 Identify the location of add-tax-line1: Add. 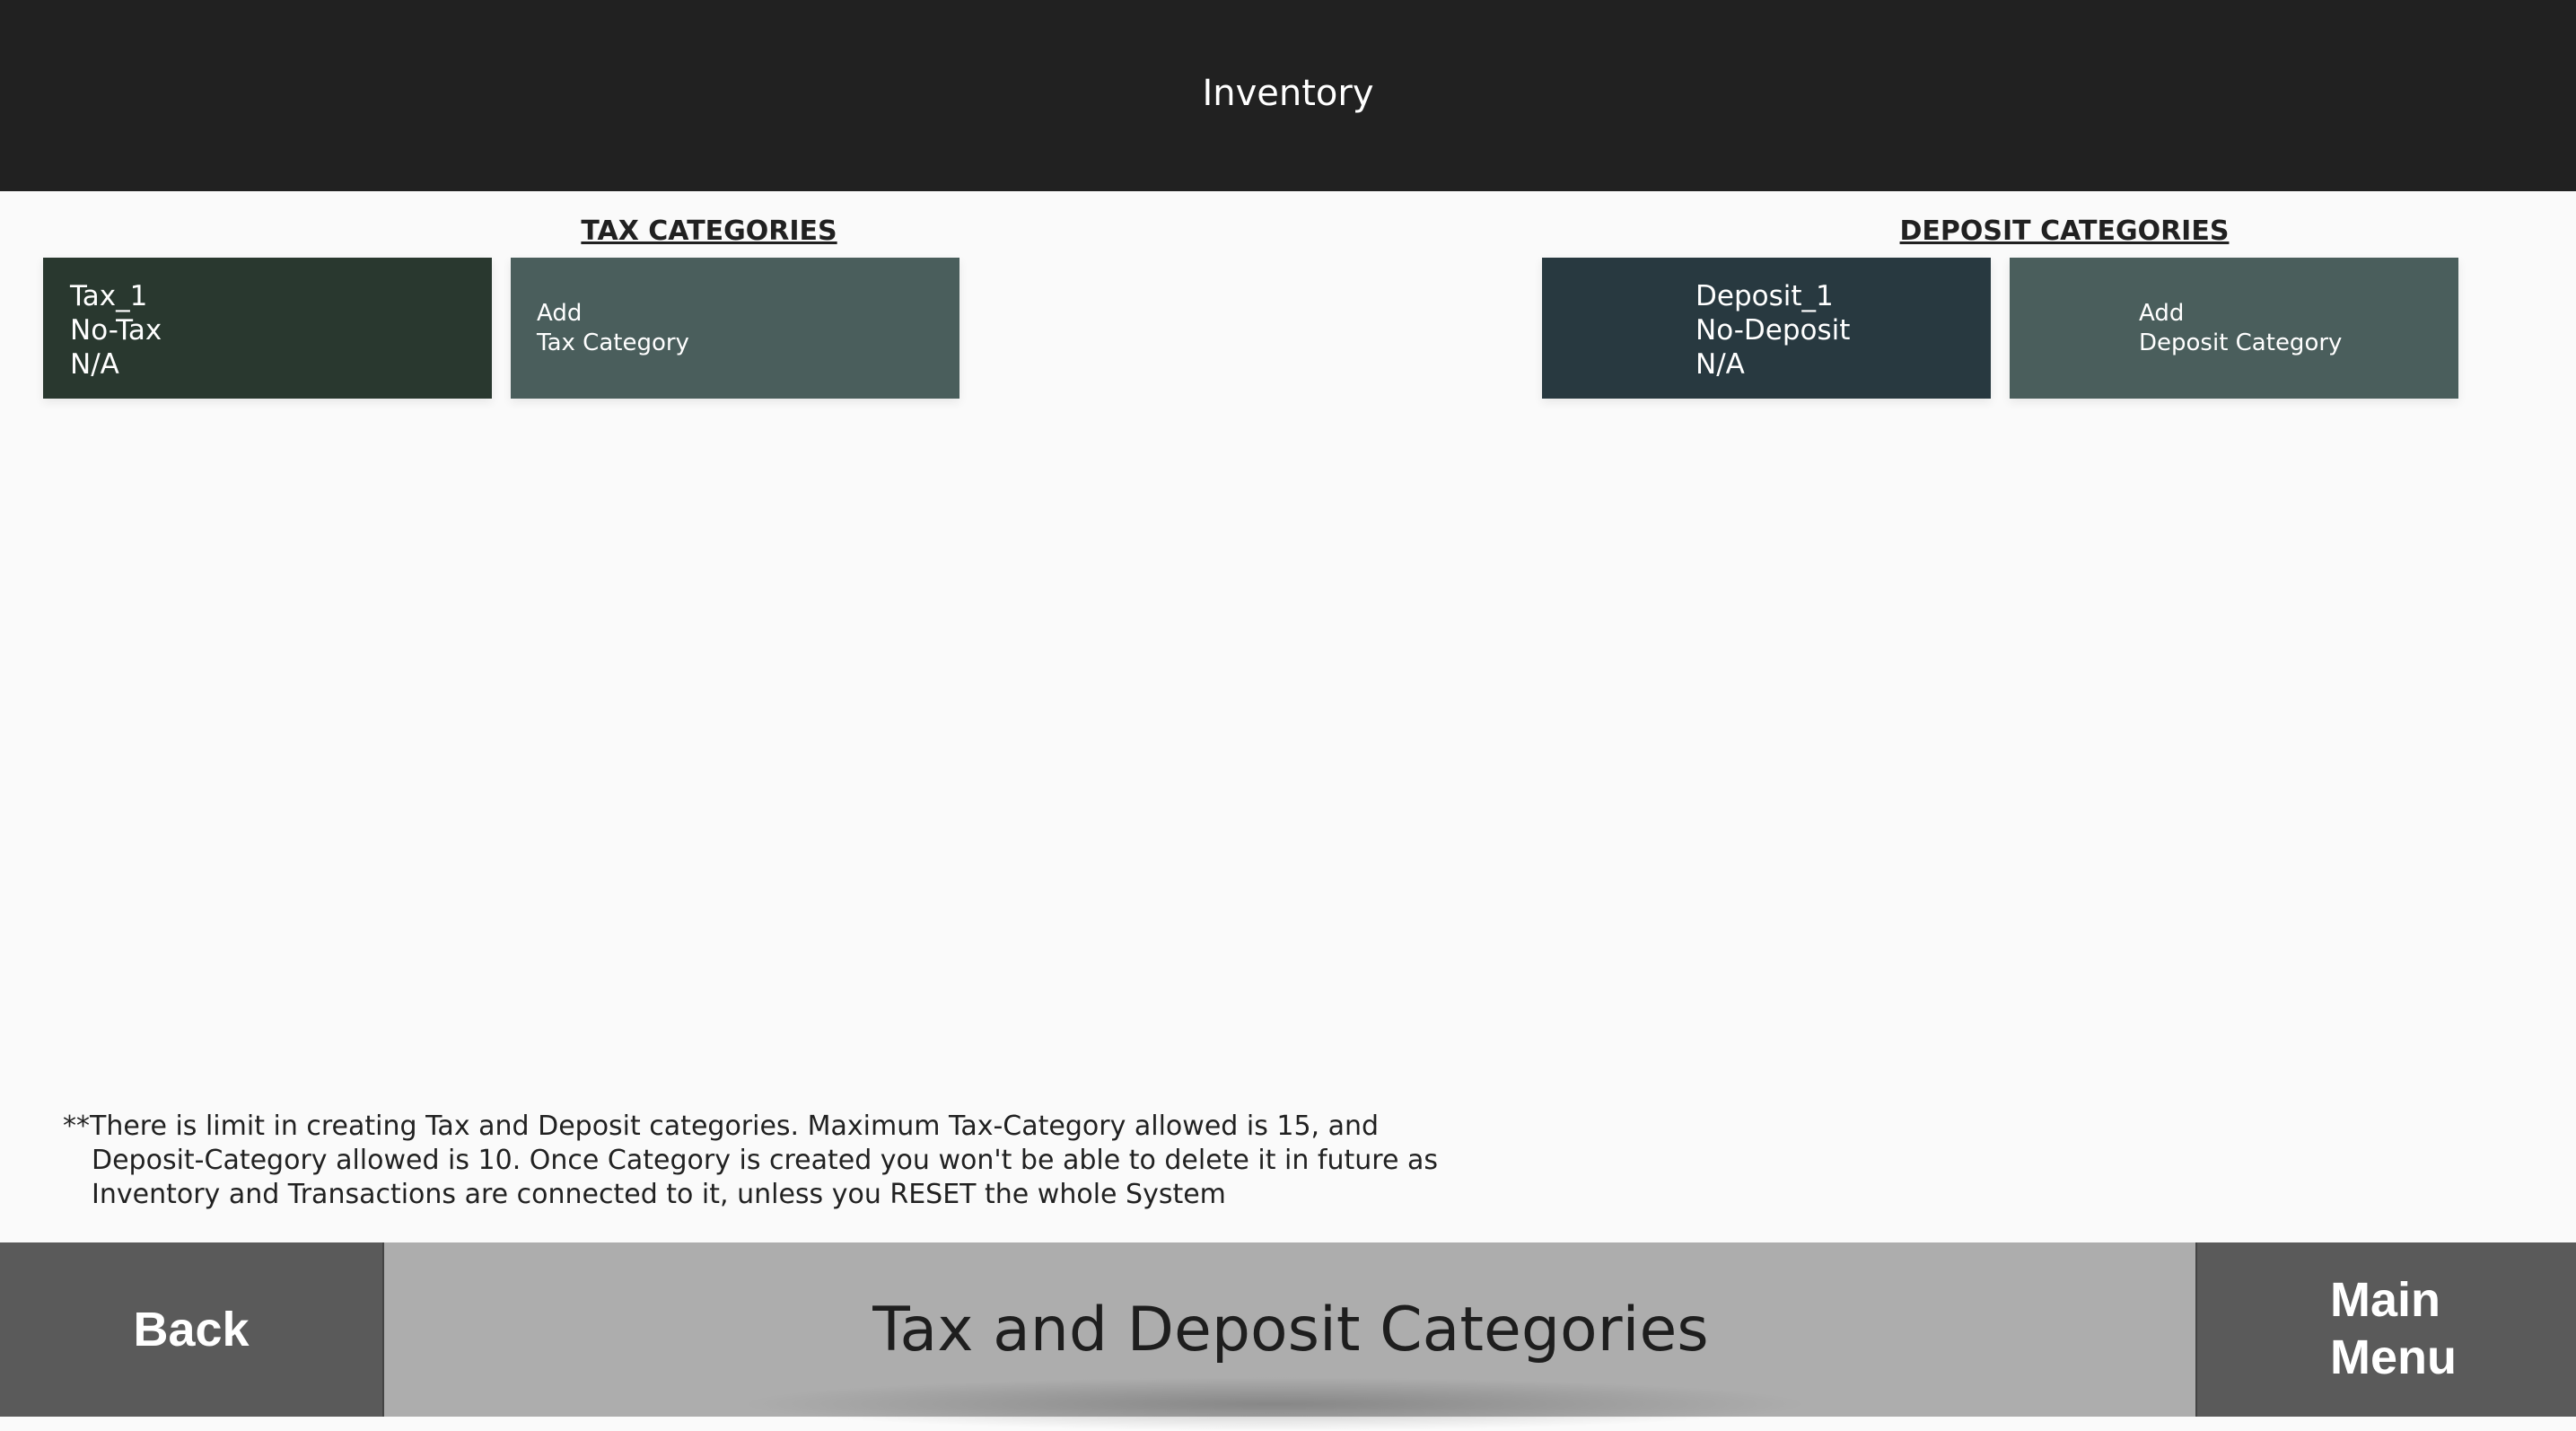
(560, 314).